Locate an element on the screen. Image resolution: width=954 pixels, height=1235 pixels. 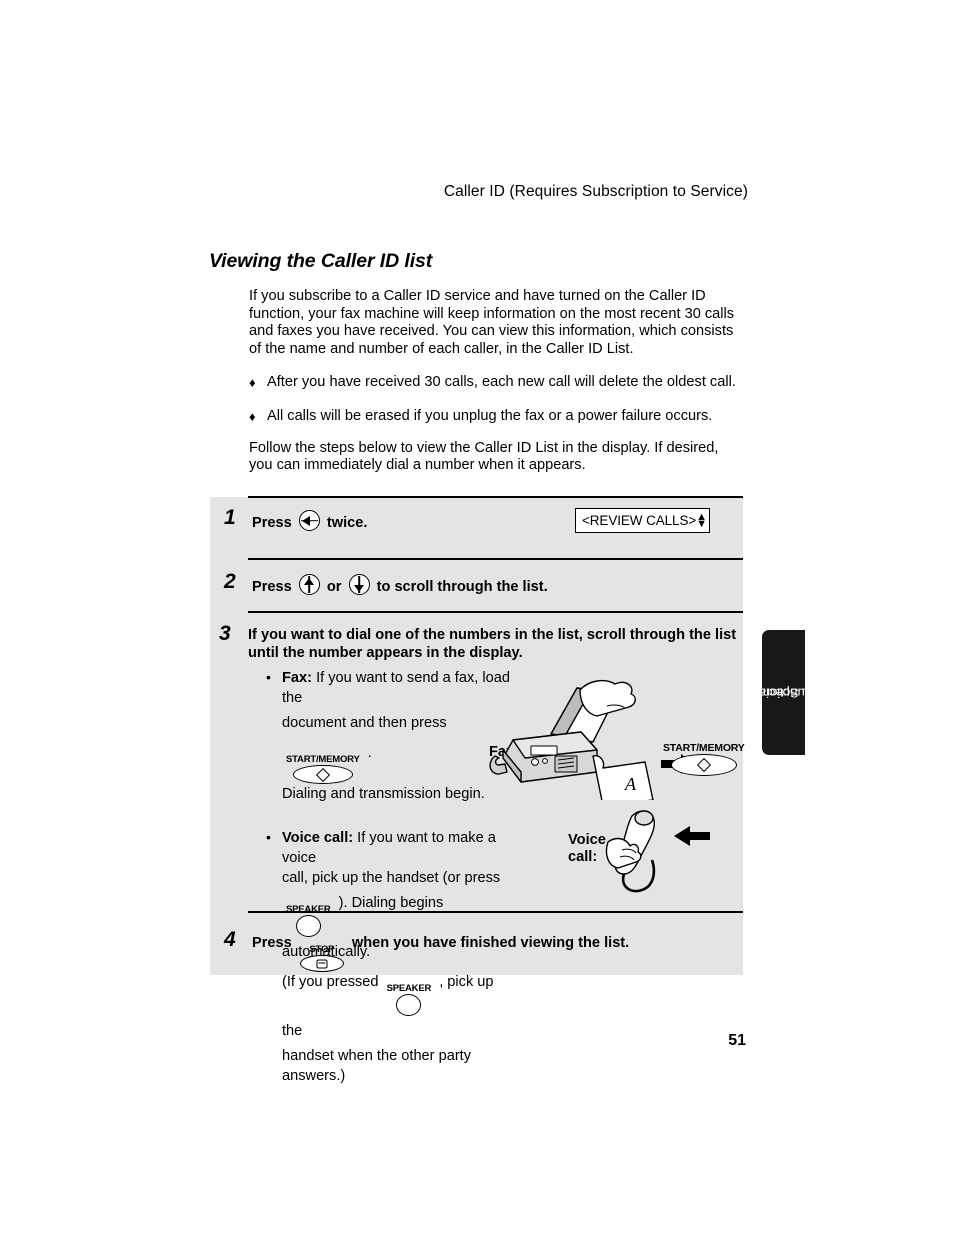
up-triangle-glyph is located at coordinates (309, 581).